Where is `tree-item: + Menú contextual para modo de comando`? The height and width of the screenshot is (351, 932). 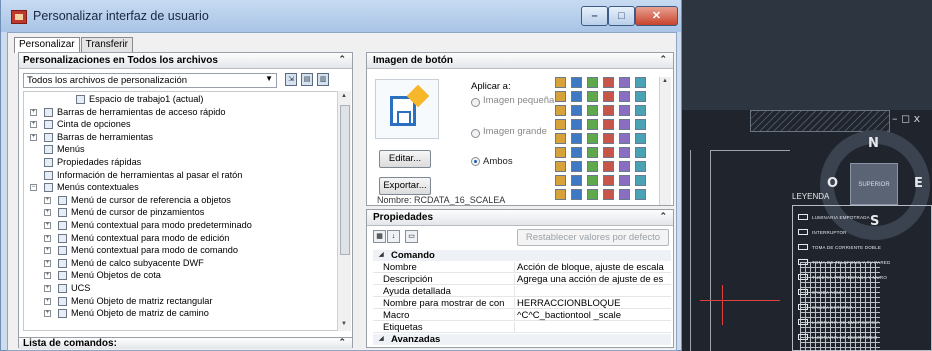
tree-item: + Menú contextual para modo de comando is located at coordinates (174, 250).